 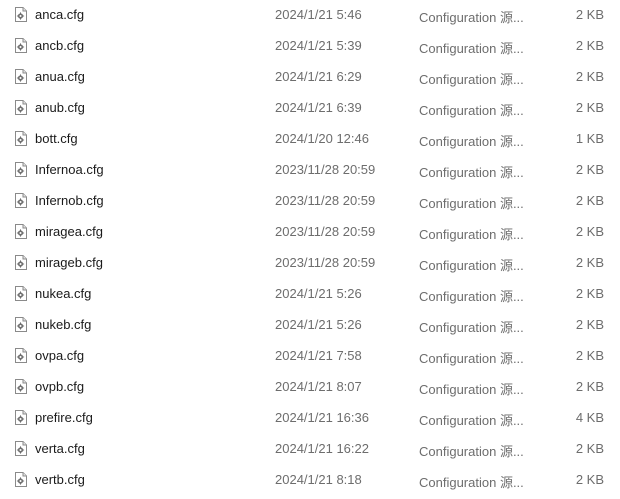 What do you see at coordinates (60, 479) in the screenshot?
I see `file-name: vertb.cfg` at bounding box center [60, 479].